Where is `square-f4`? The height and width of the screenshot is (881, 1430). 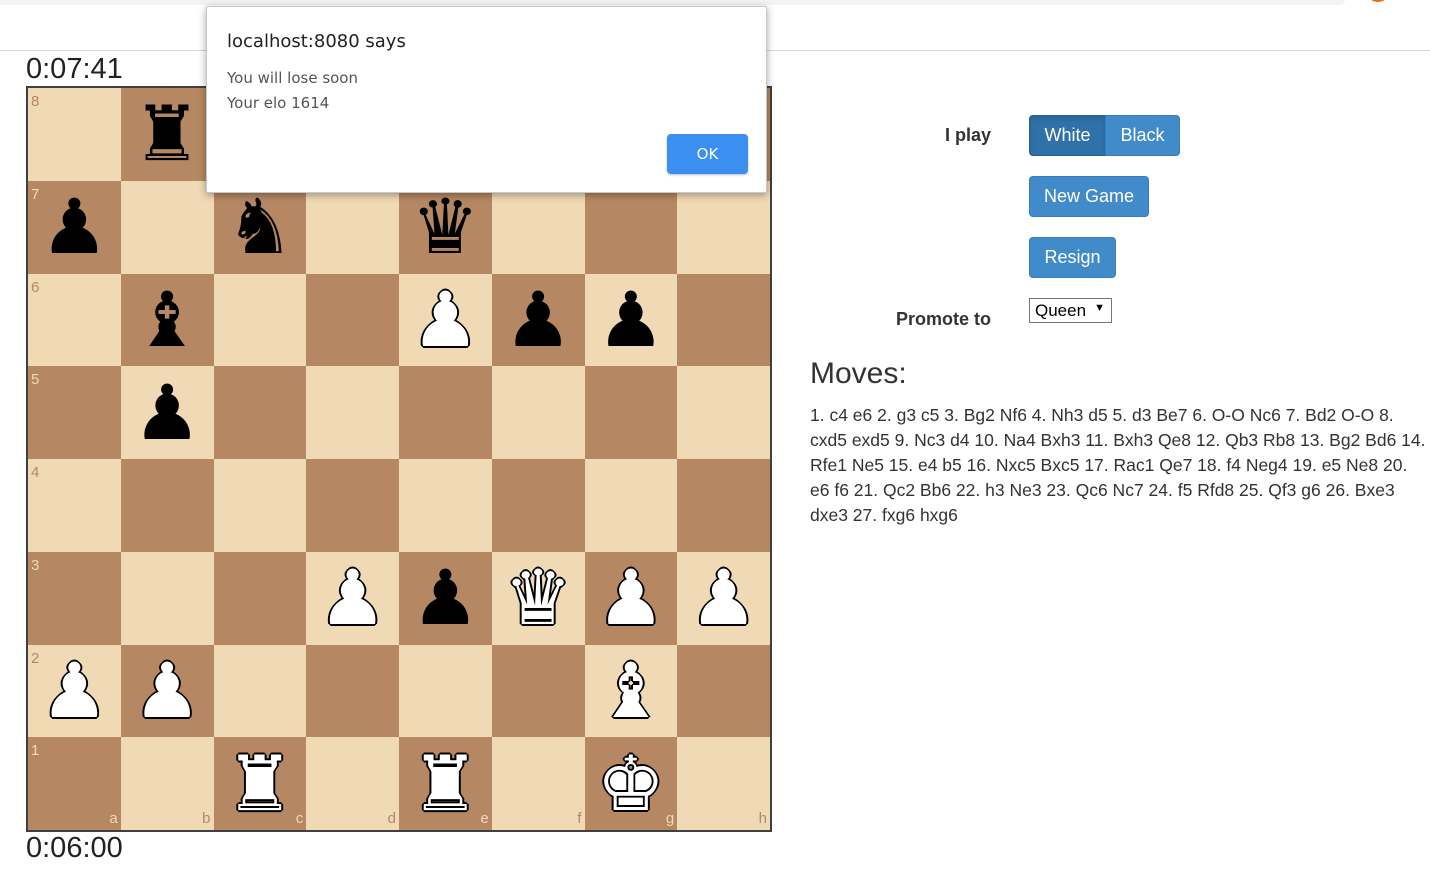
square-f4 is located at coordinates (538, 505).